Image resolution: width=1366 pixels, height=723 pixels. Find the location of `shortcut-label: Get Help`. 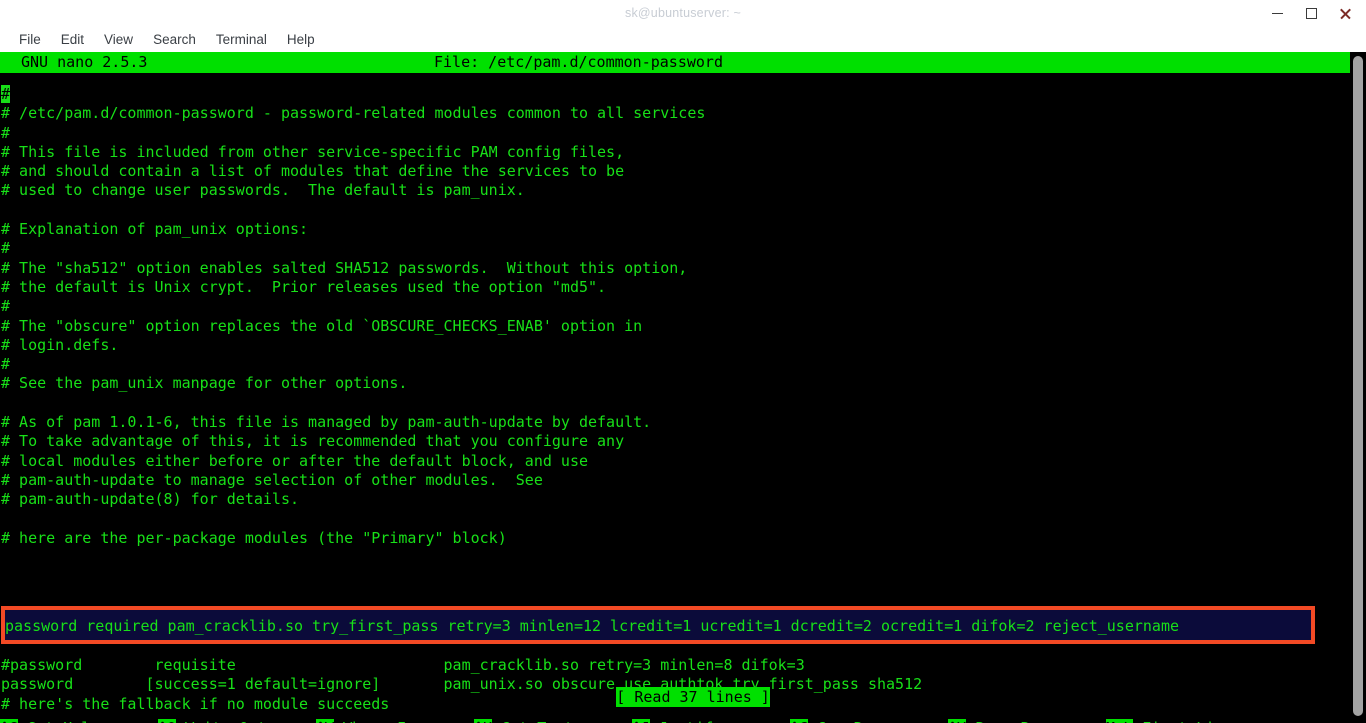

shortcut-label: Get Help is located at coordinates (58, 721).